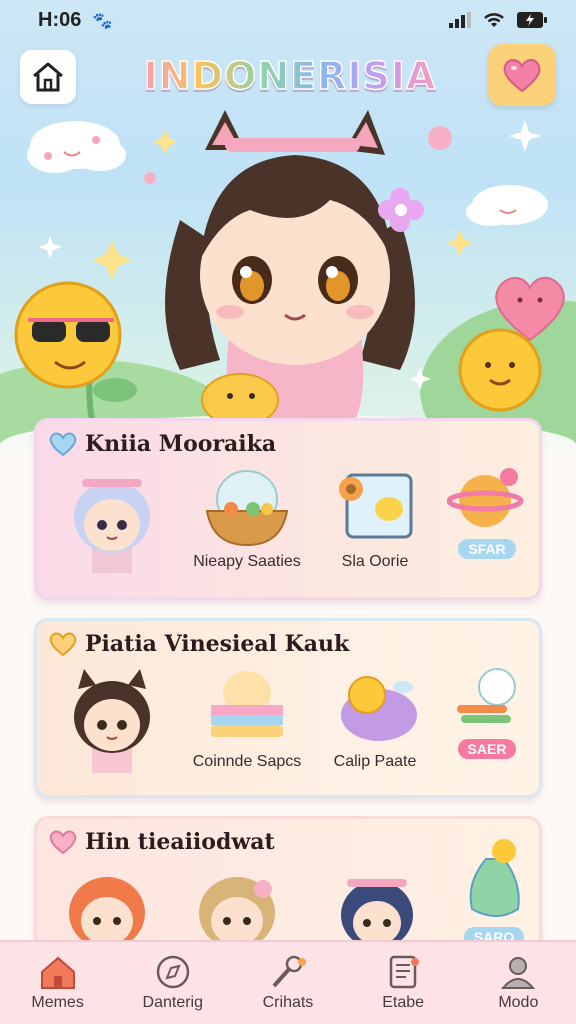 The height and width of the screenshot is (1024, 576). What do you see at coordinates (379, 708) in the screenshot?
I see `fruit-plate-icon` at bounding box center [379, 708].